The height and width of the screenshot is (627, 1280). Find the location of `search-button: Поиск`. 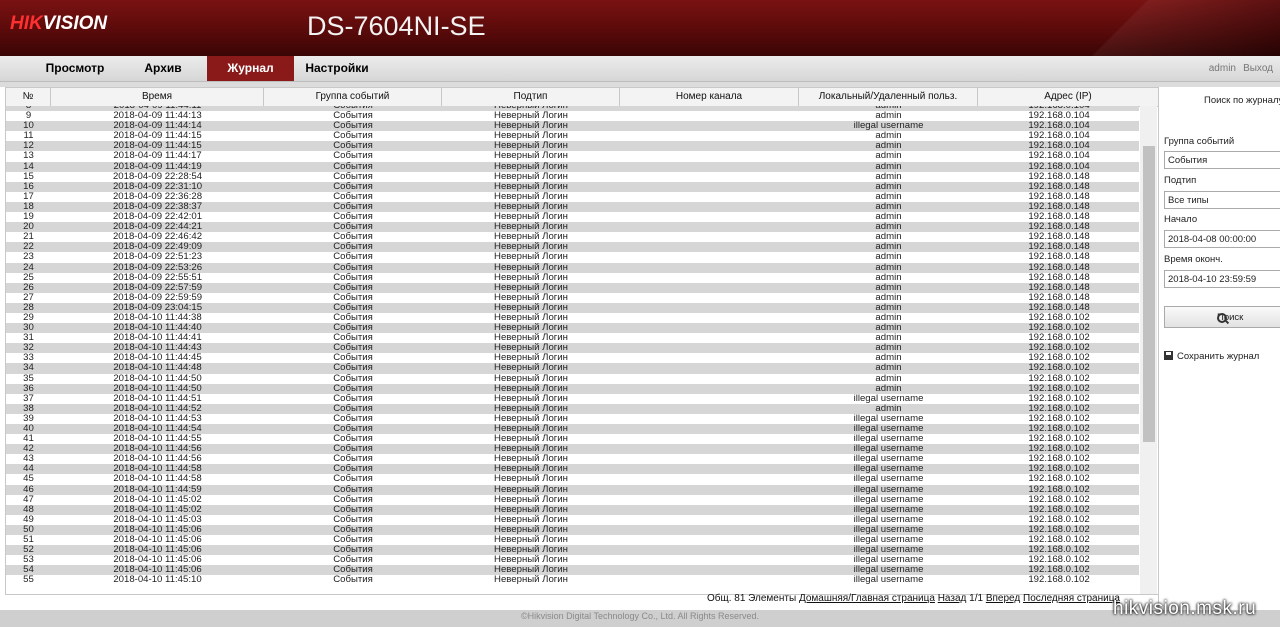

search-button: Поиск is located at coordinates (1222, 317).